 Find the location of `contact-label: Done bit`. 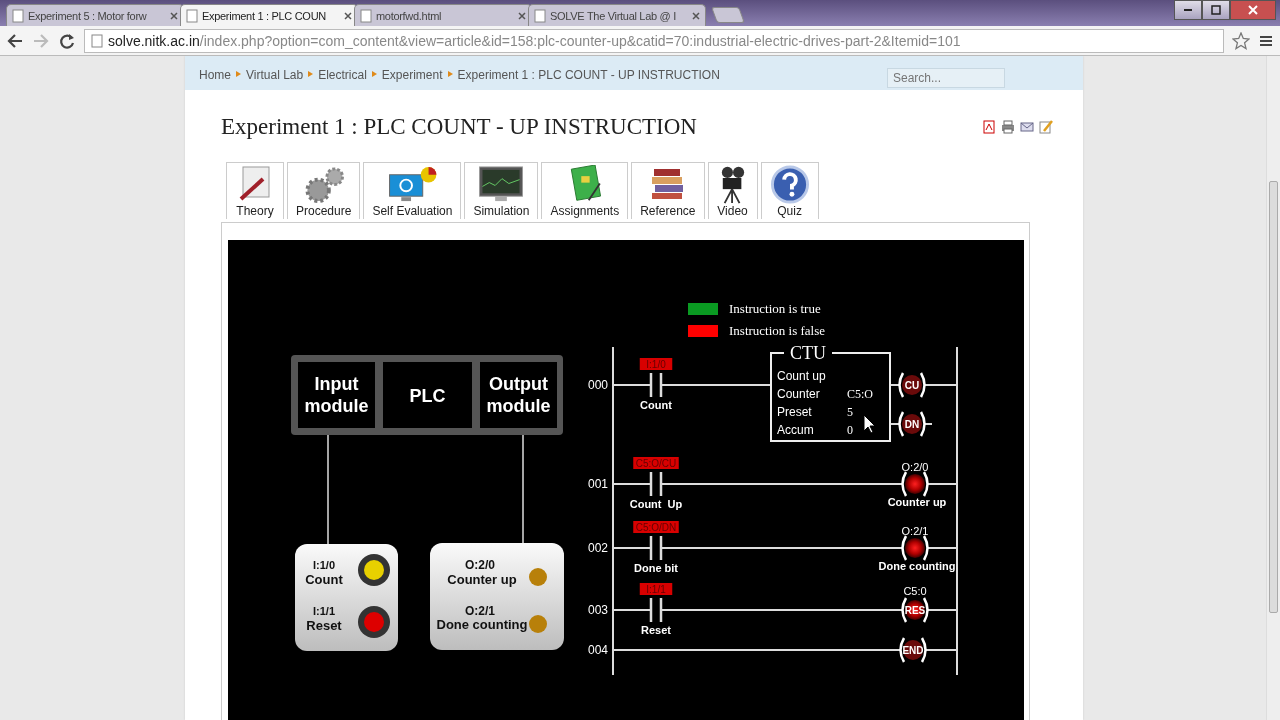

contact-label: Done bit is located at coordinates (656, 568).